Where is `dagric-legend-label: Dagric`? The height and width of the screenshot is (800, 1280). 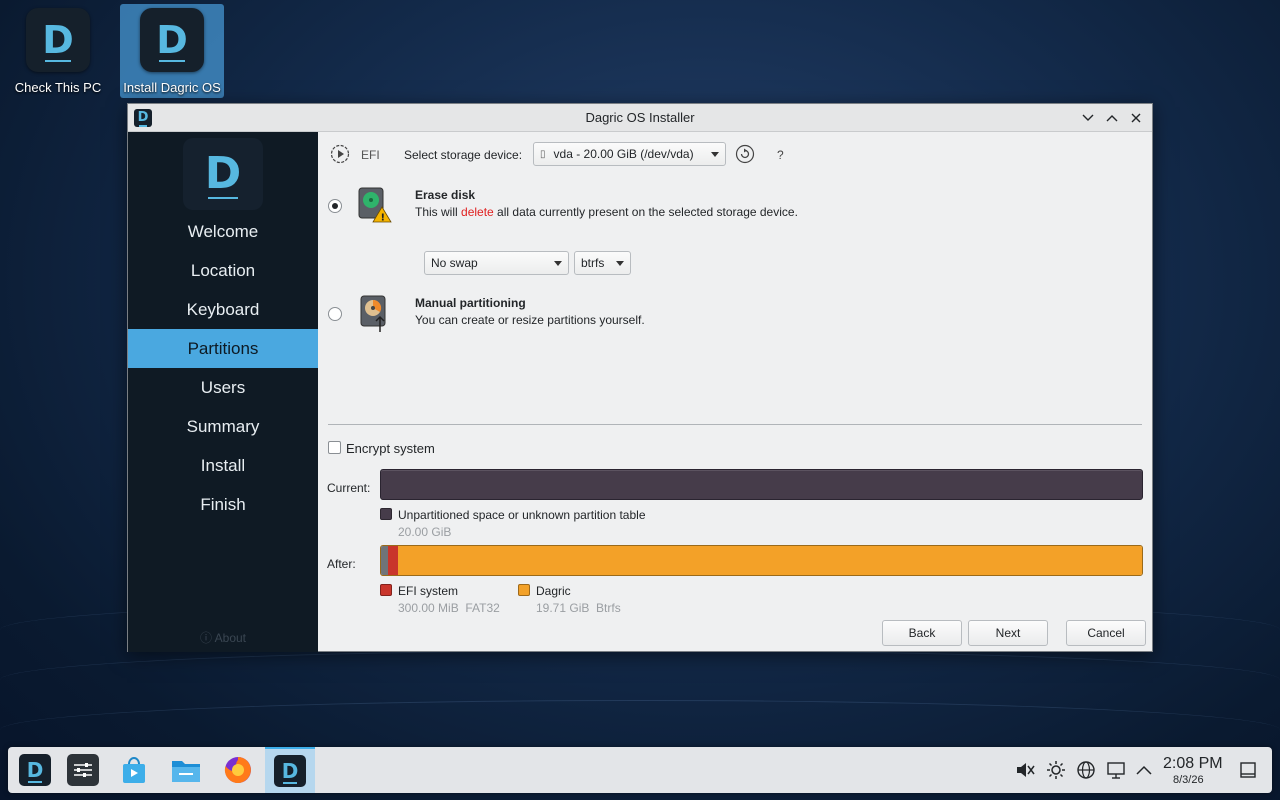 dagric-legend-label: Dagric is located at coordinates (553, 591).